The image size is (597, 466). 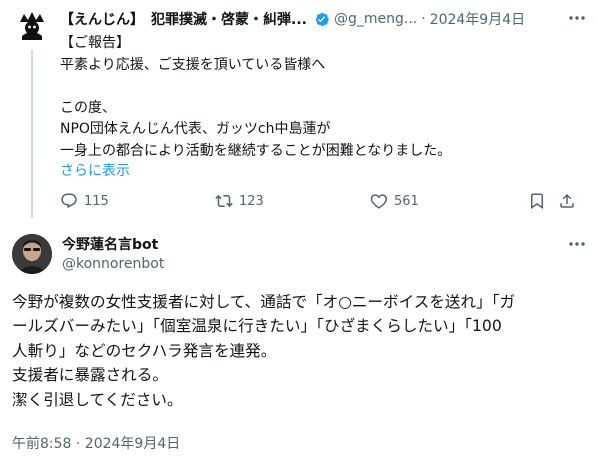 I want to click on reply-icon, so click(x=69, y=201).